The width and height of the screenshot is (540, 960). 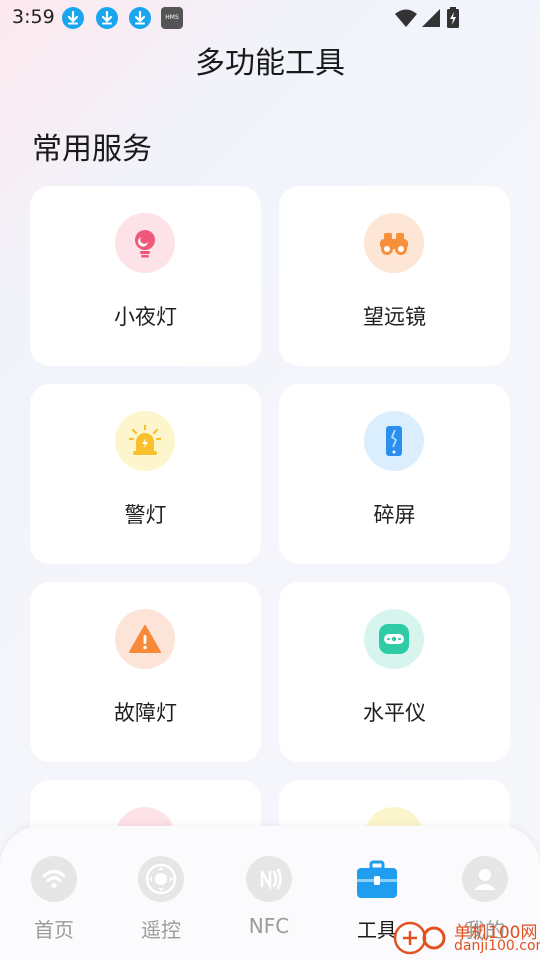 I want to click on page-title: 多功能工具, so click(x=270, y=63).